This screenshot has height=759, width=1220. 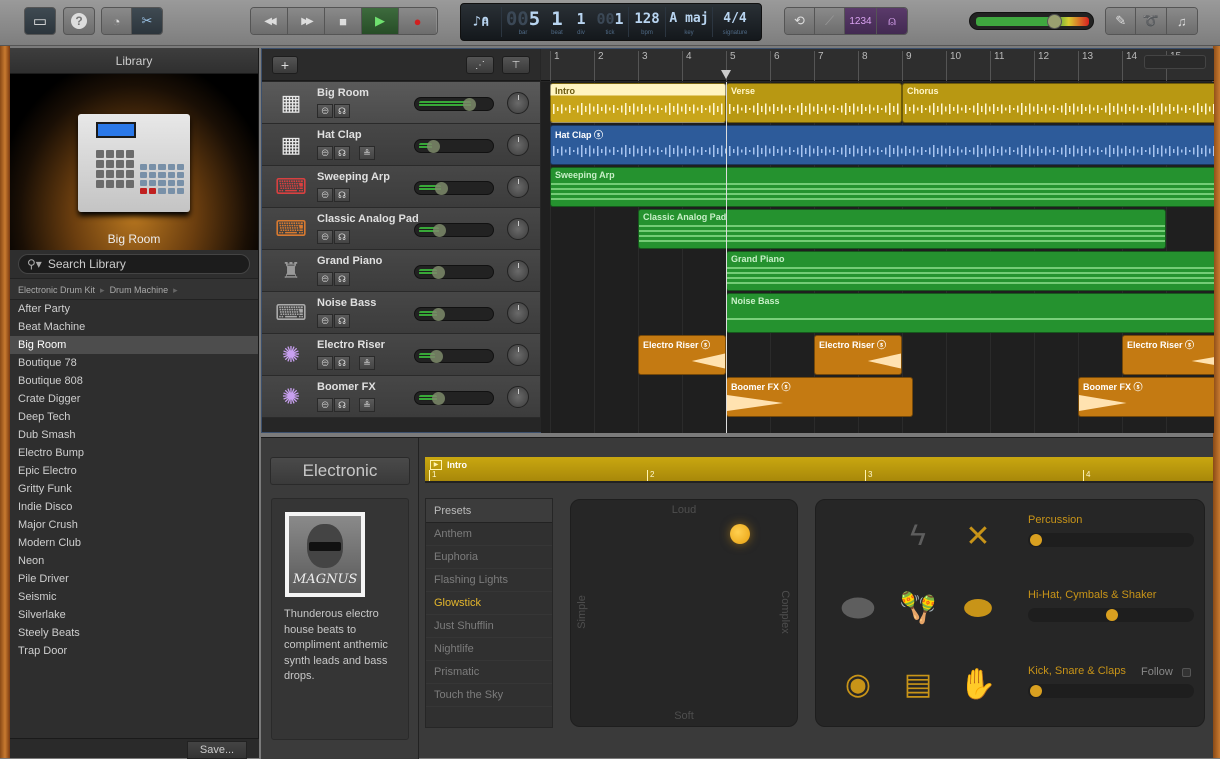 I want to click on region: Sweeping Arp, so click(x=882, y=187).